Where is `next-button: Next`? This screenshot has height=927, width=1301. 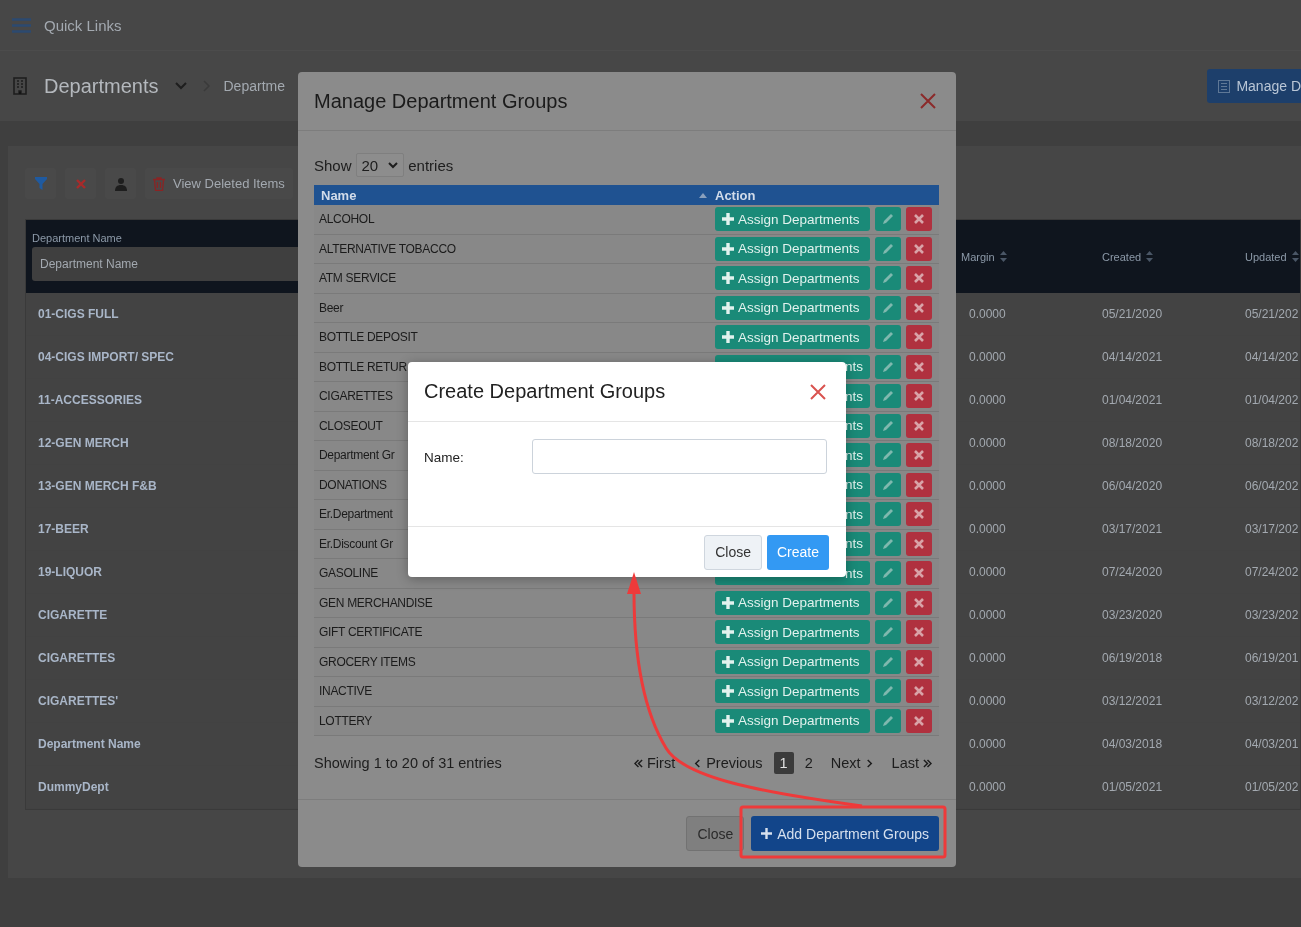
next-button: Next is located at coordinates (852, 763).